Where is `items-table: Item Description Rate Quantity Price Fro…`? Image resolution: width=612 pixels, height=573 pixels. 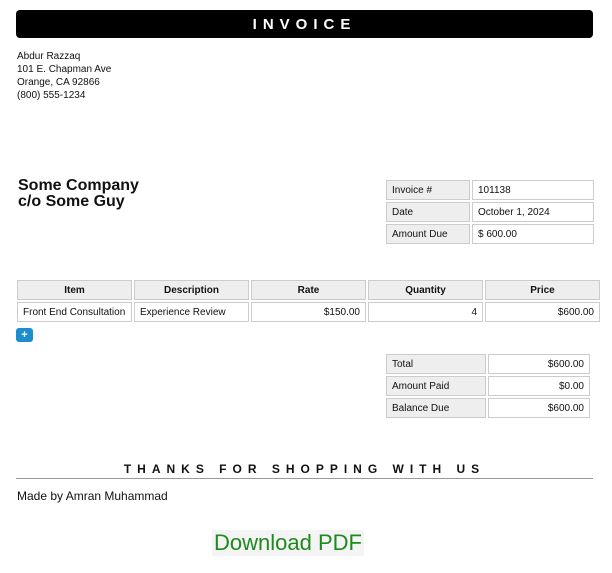
items-table: Item Description Rate Quantity Price Fro… is located at coordinates (308, 301).